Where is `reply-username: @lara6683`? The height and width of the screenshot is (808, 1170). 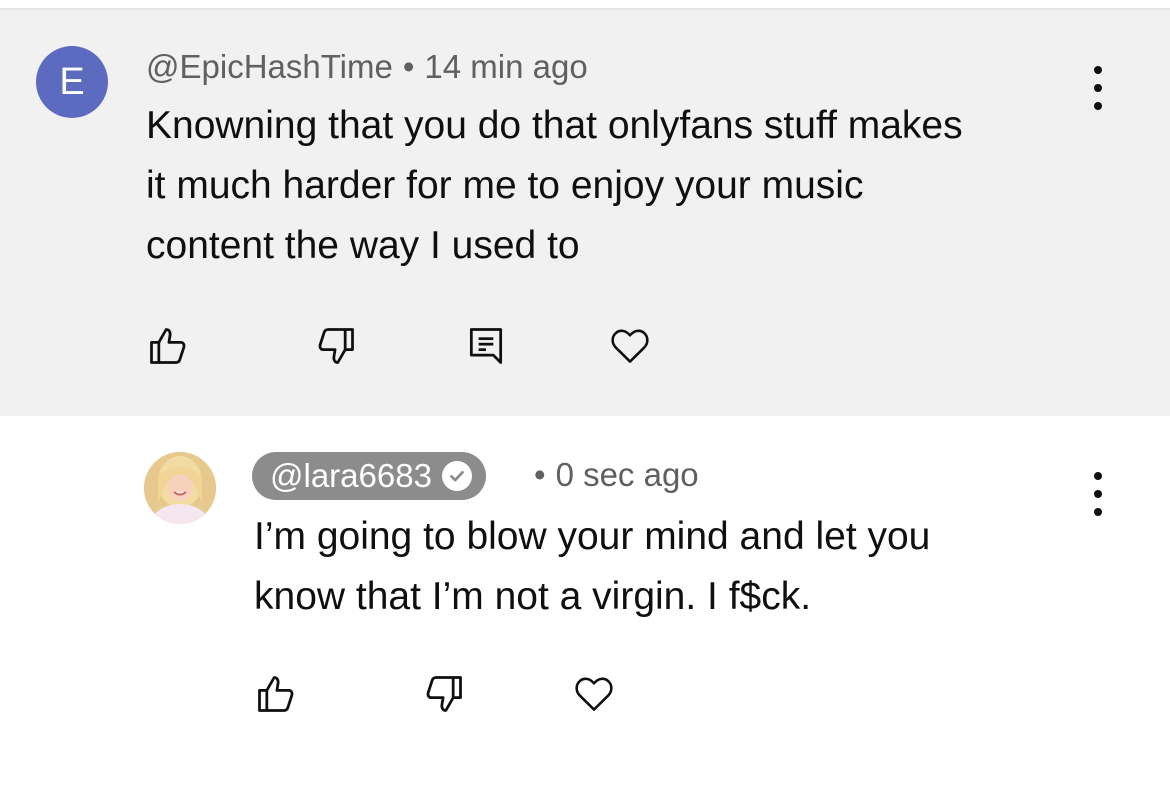 reply-username: @lara6683 is located at coordinates (351, 476).